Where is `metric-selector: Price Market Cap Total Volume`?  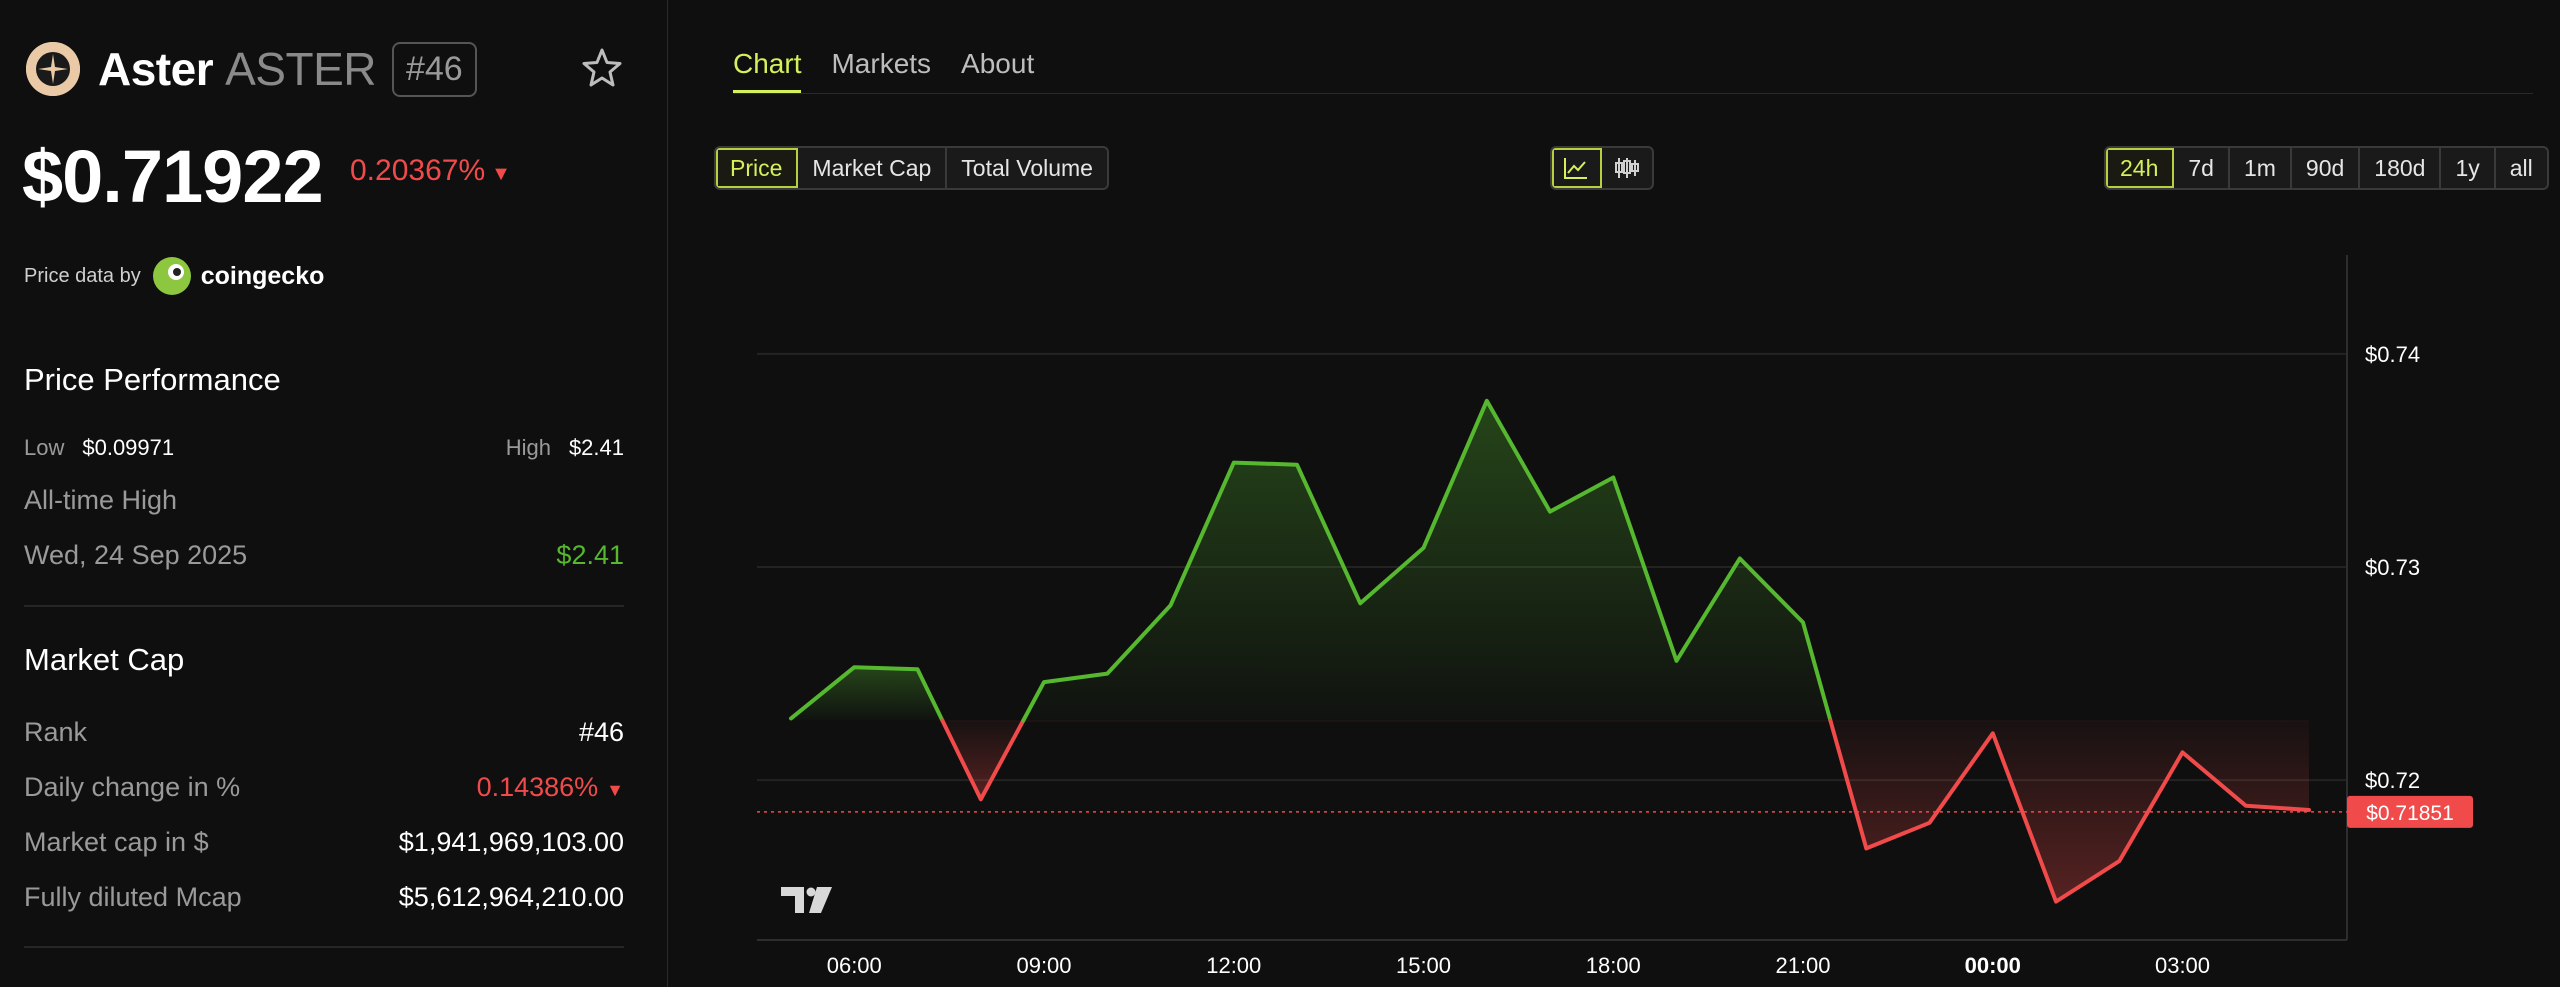
metric-selector: Price Market Cap Total Volume is located at coordinates (911, 168).